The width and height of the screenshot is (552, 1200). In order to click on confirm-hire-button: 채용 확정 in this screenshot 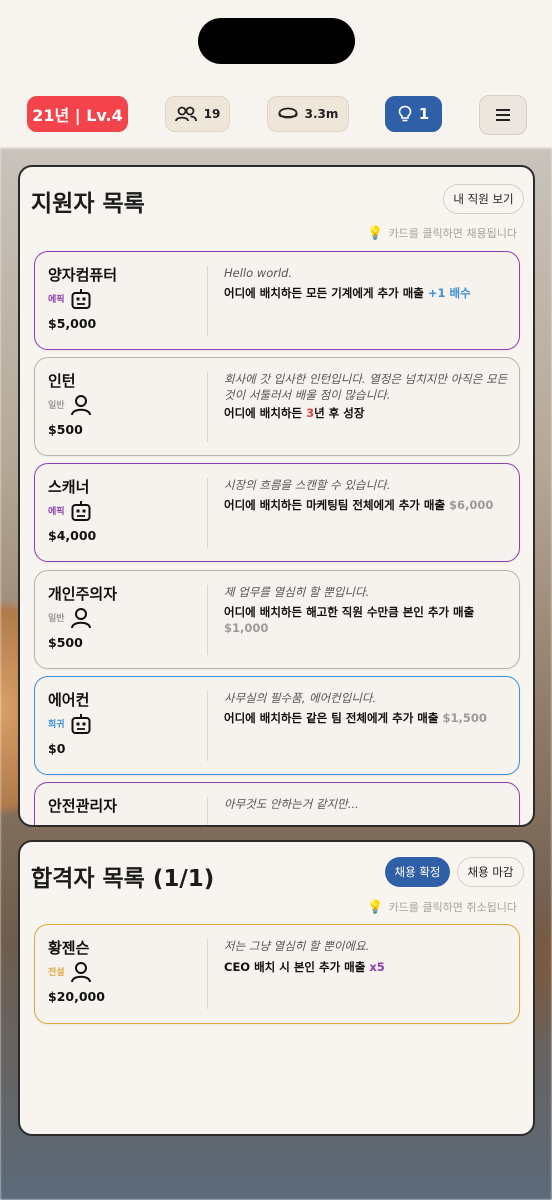, I will do `click(417, 872)`.